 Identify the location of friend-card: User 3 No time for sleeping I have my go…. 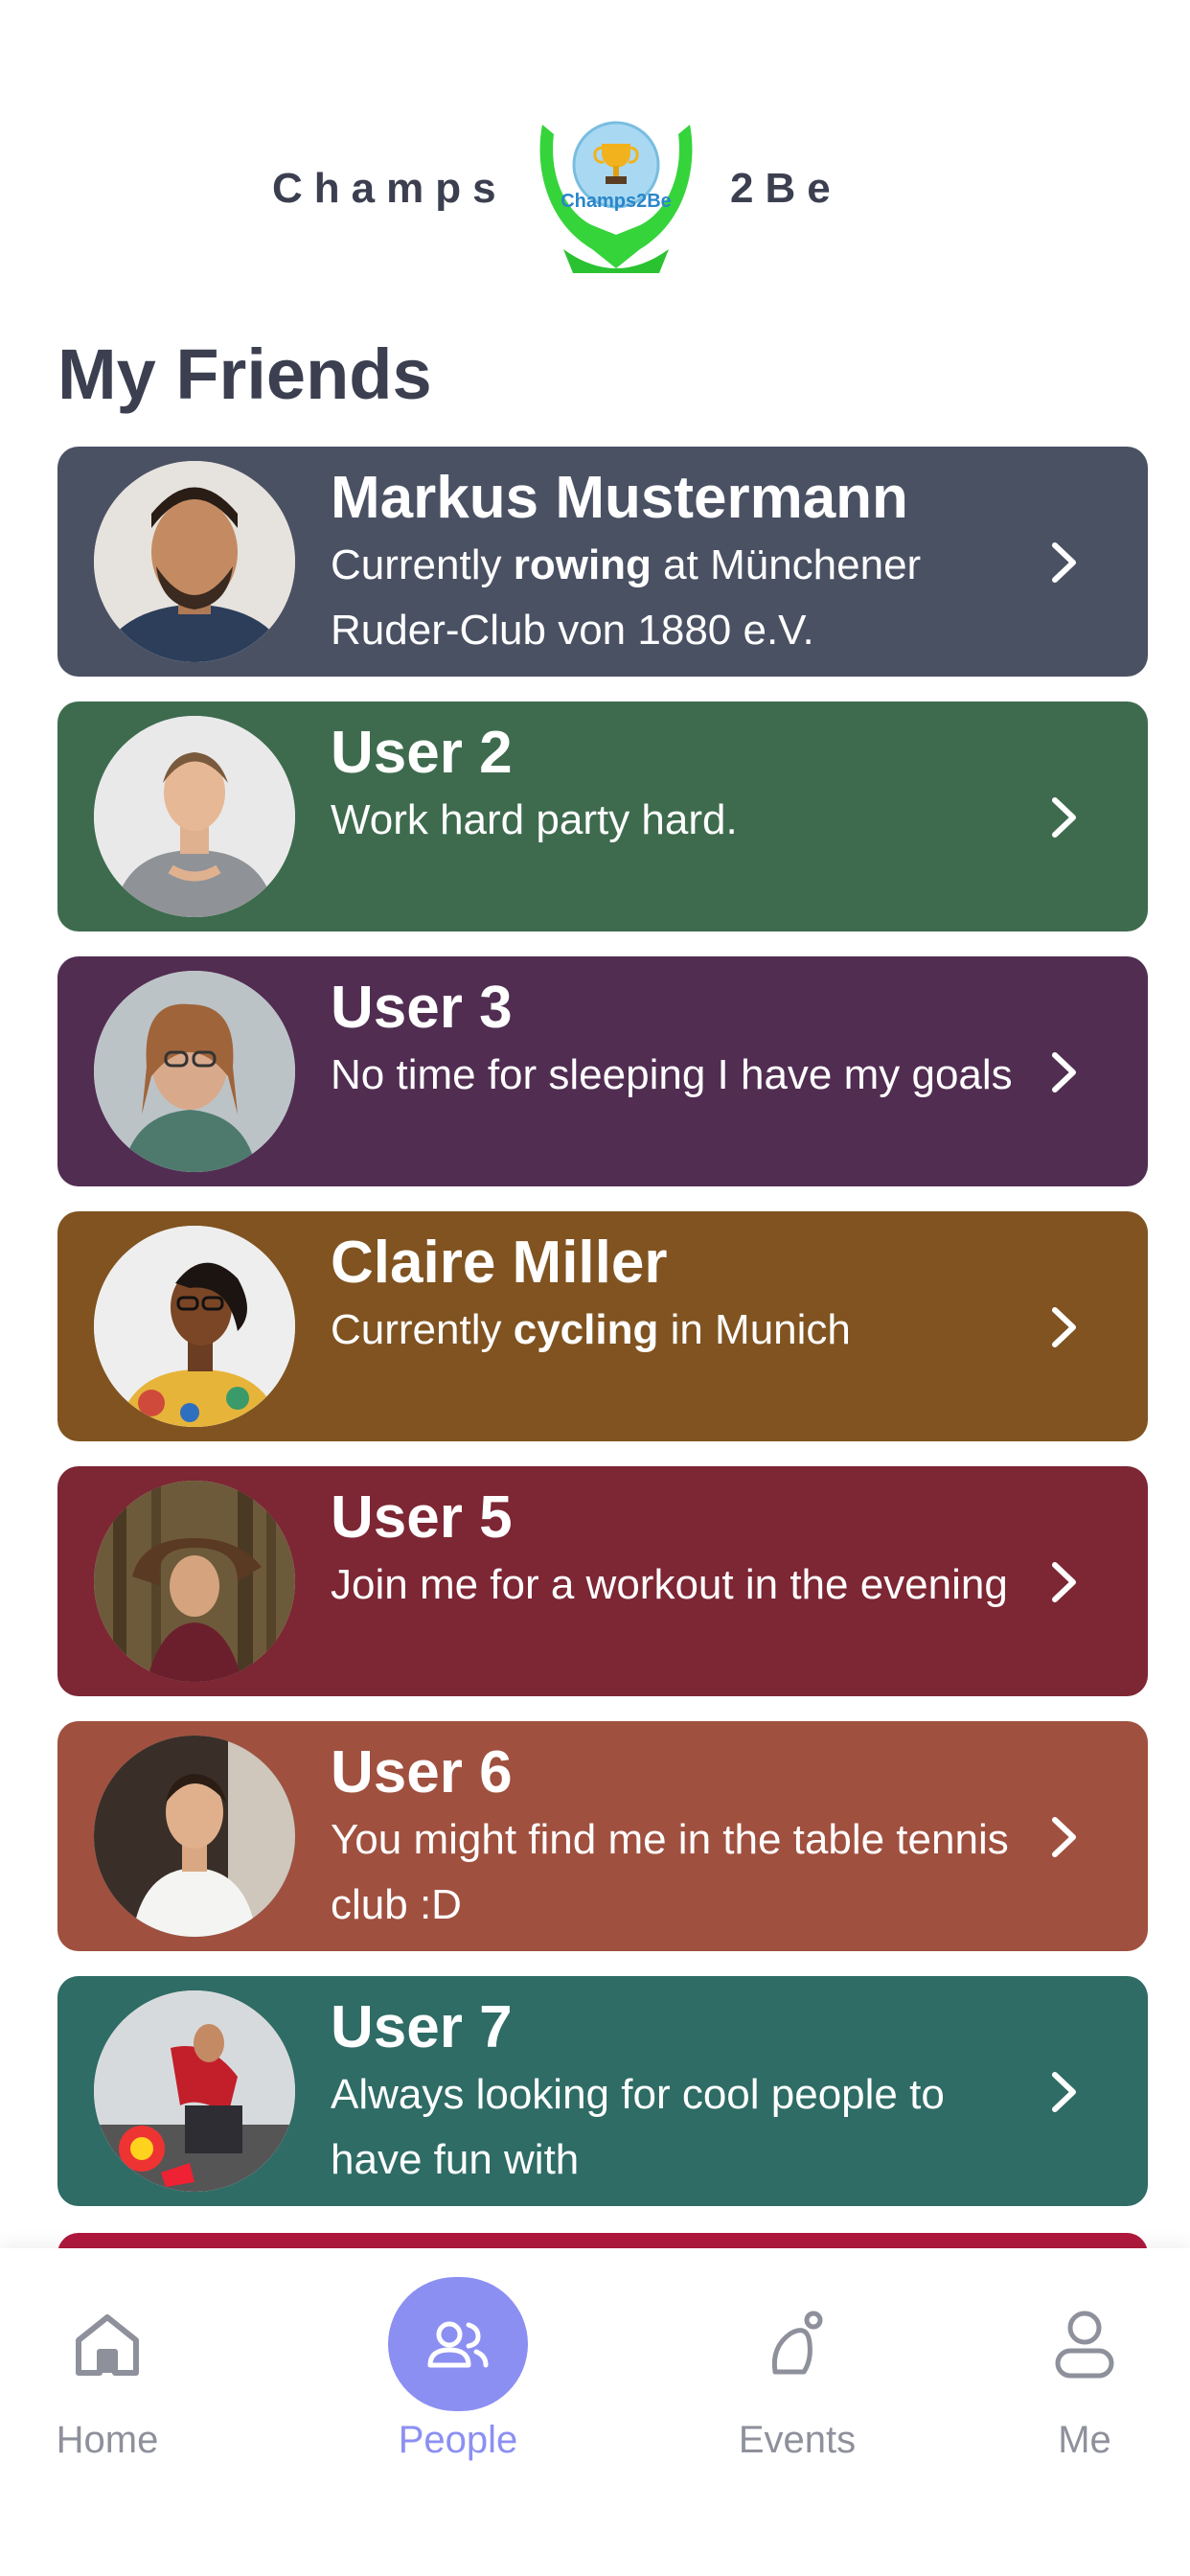
(603, 1071).